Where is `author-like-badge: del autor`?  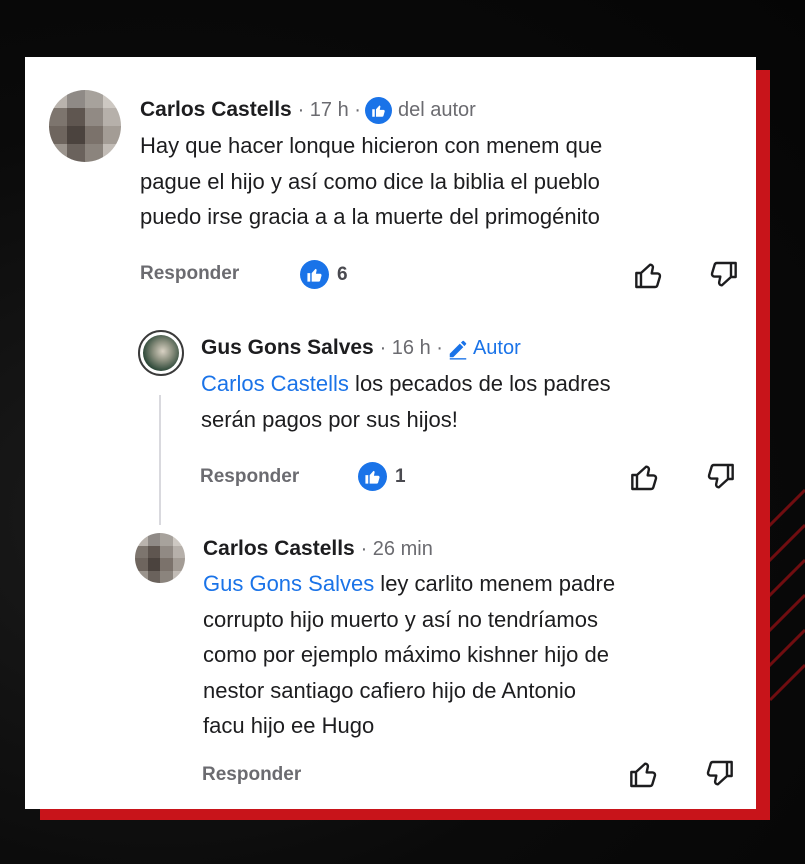
author-like-badge: del autor is located at coordinates (420, 110).